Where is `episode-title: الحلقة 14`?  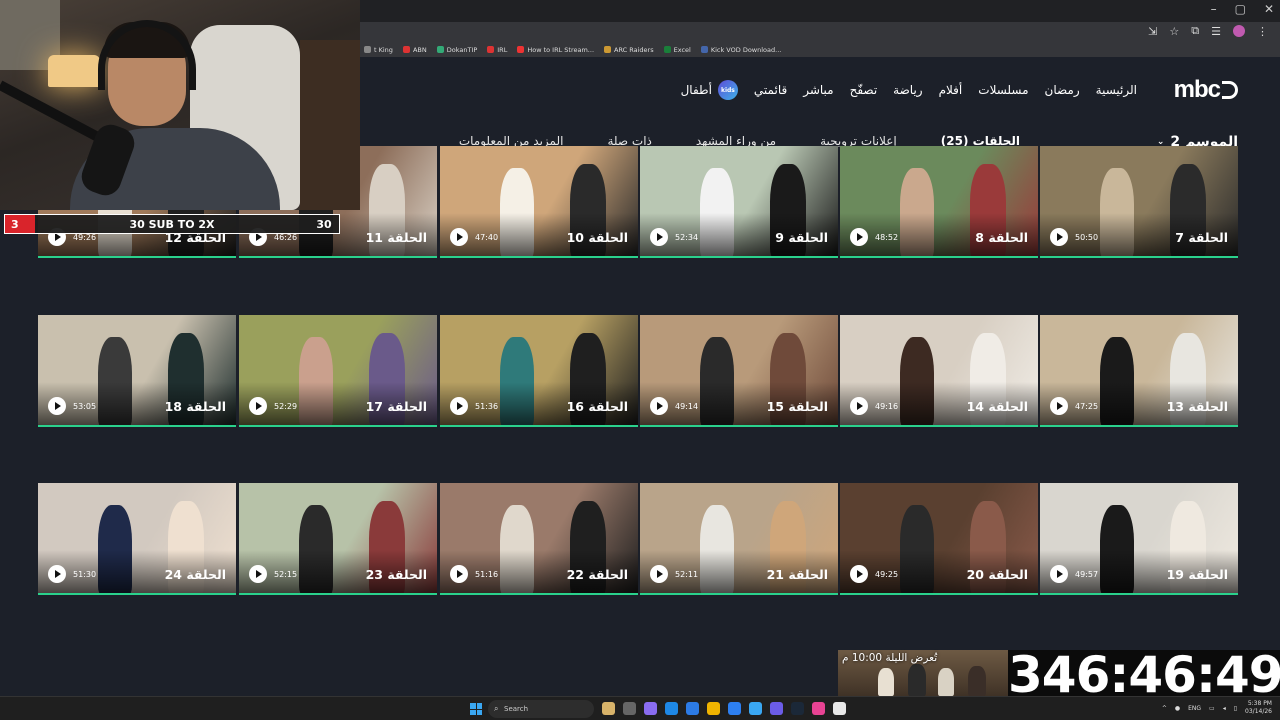 episode-title: الحلقة 14 is located at coordinates (997, 406).